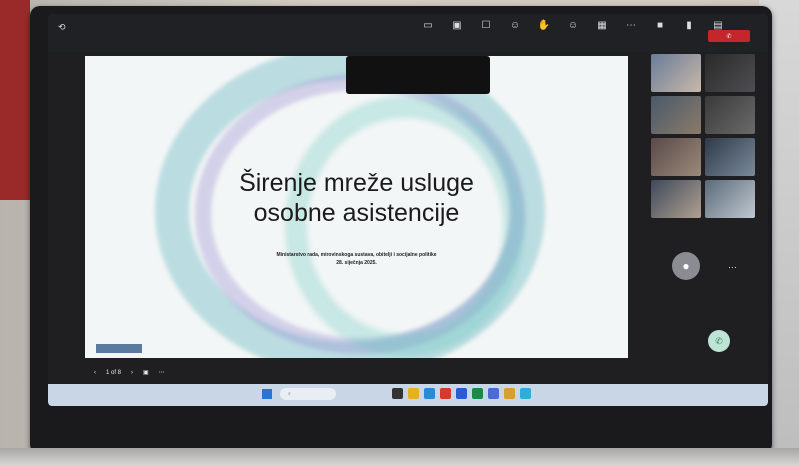 This screenshot has height=465, width=799. I want to click on laptop-base, so click(399, 456).